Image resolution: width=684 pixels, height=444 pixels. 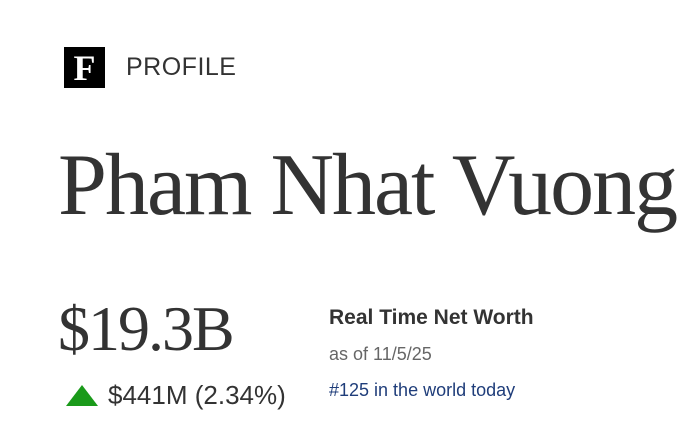 I want to click on profile-header: F PROFILE, so click(x=150, y=67).